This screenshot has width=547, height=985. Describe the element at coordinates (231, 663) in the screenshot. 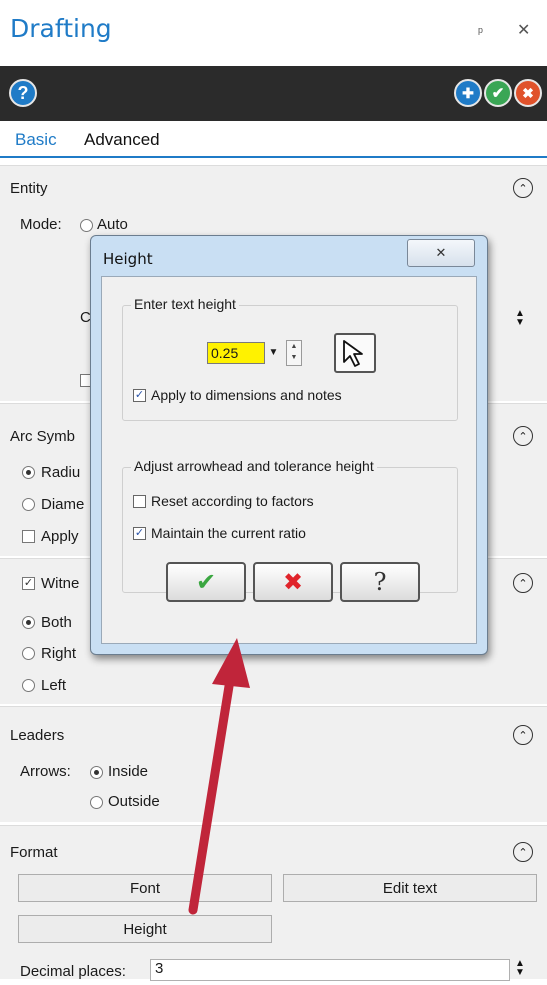

I see `annotation-arrow-head` at that location.